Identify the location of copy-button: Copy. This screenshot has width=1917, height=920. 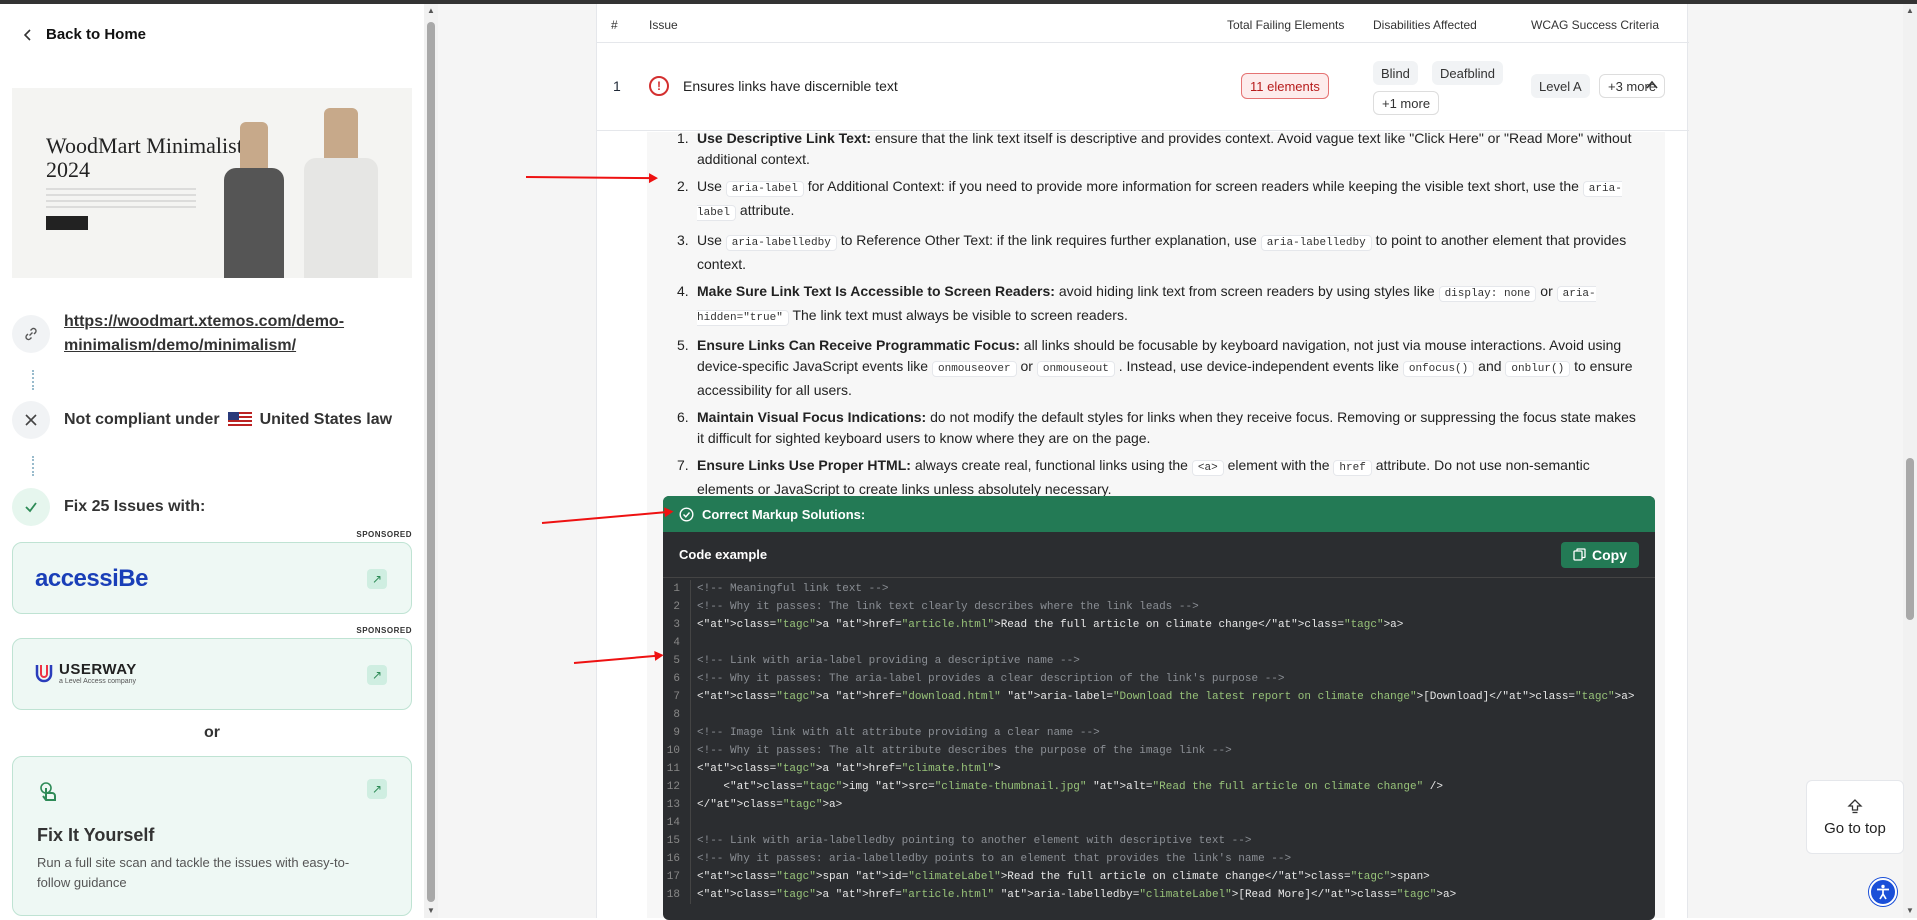
(1600, 554).